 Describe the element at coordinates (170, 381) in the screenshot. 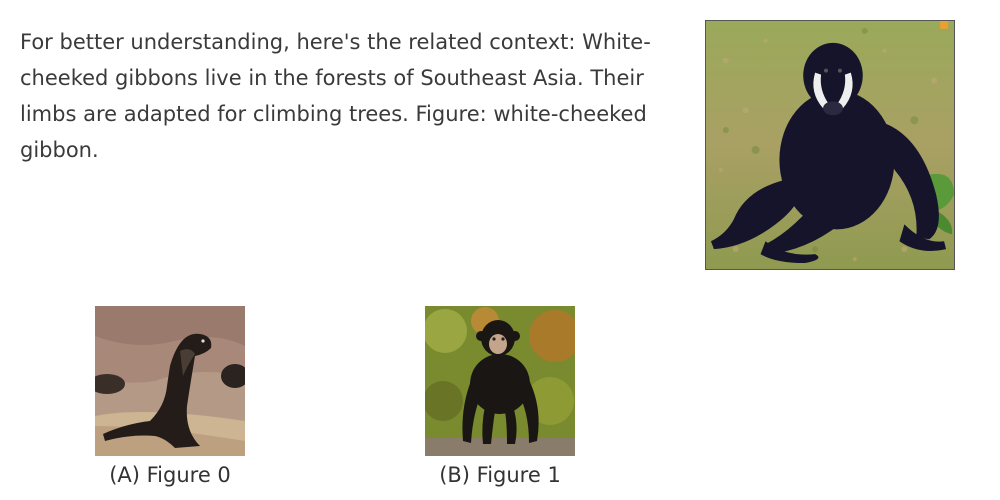

I see `sea-lion-photo` at that location.